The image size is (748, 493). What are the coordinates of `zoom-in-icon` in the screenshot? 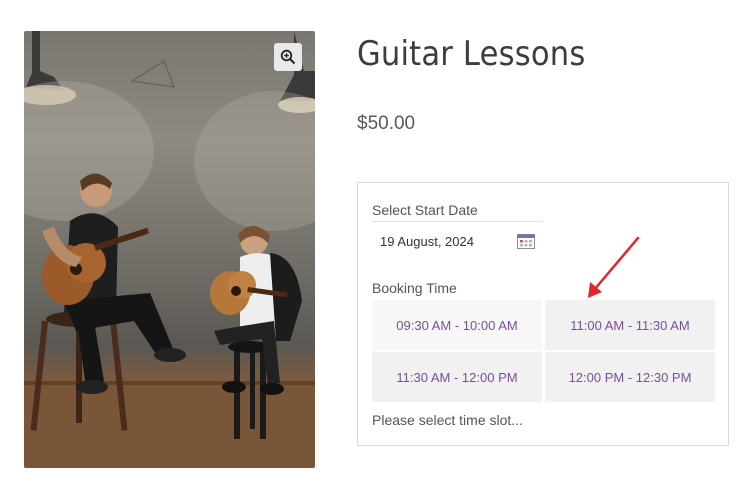 It's located at (288, 57).